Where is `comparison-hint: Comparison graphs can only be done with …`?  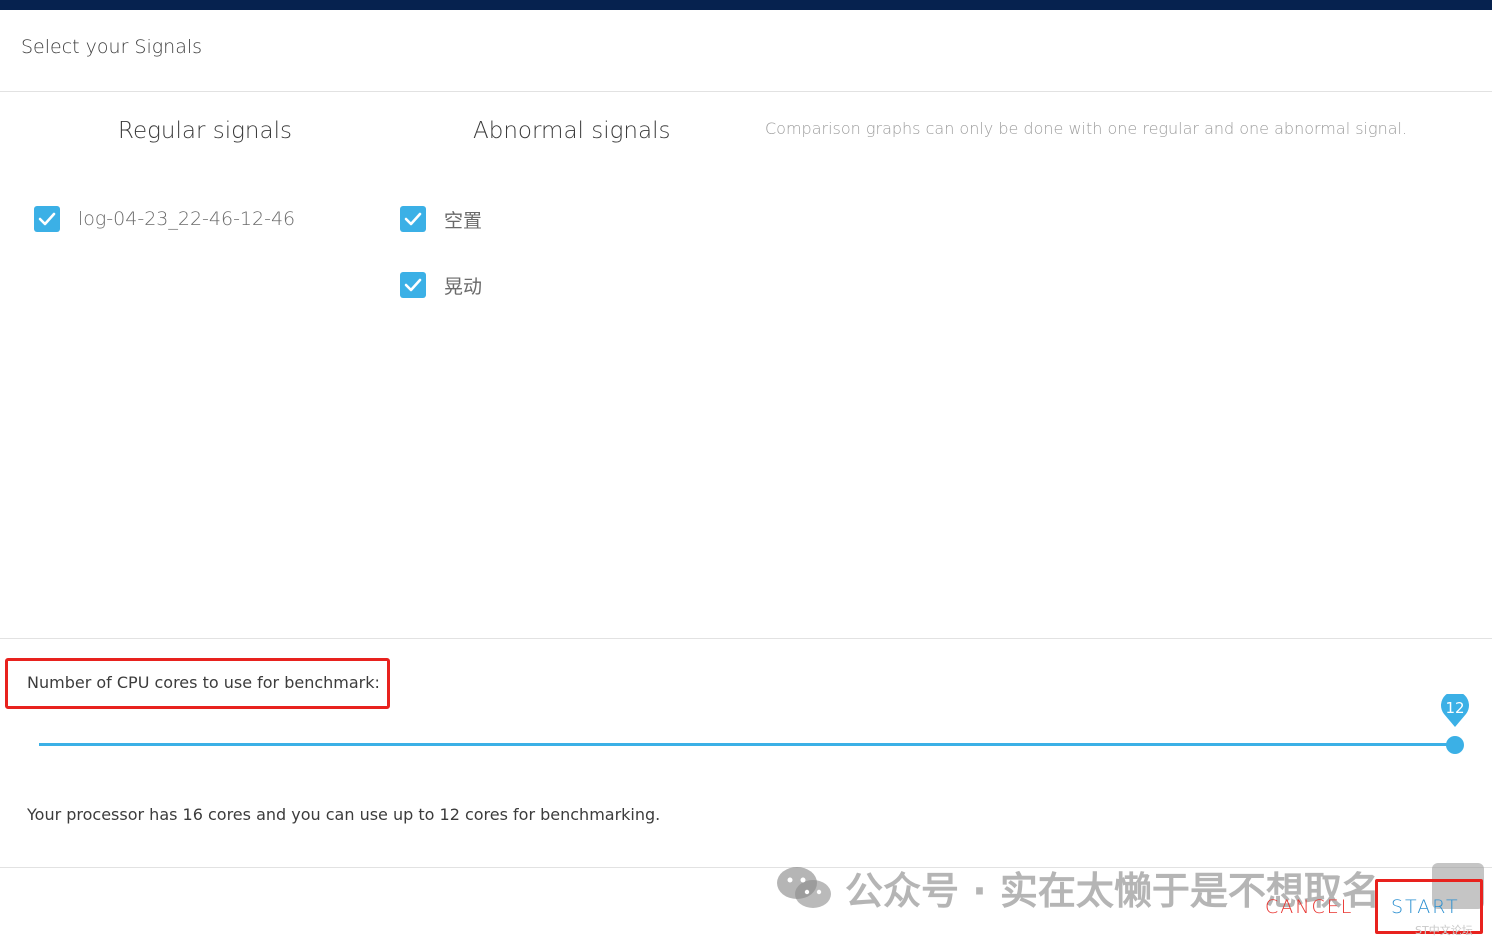
comparison-hint: Comparison graphs can only be done with … is located at coordinates (1086, 128).